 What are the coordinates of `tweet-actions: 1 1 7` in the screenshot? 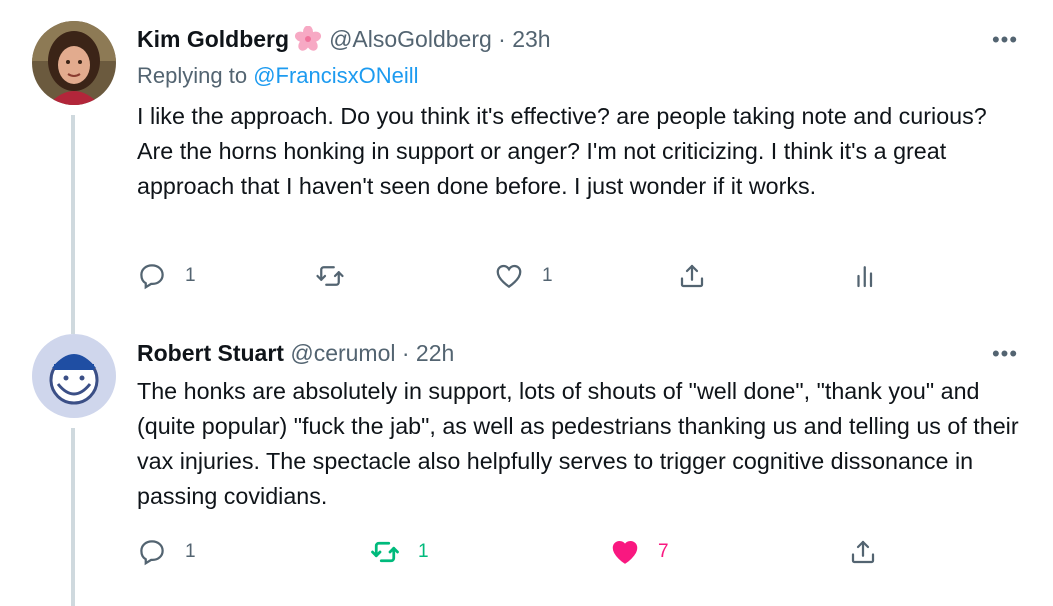 It's located at (517, 552).